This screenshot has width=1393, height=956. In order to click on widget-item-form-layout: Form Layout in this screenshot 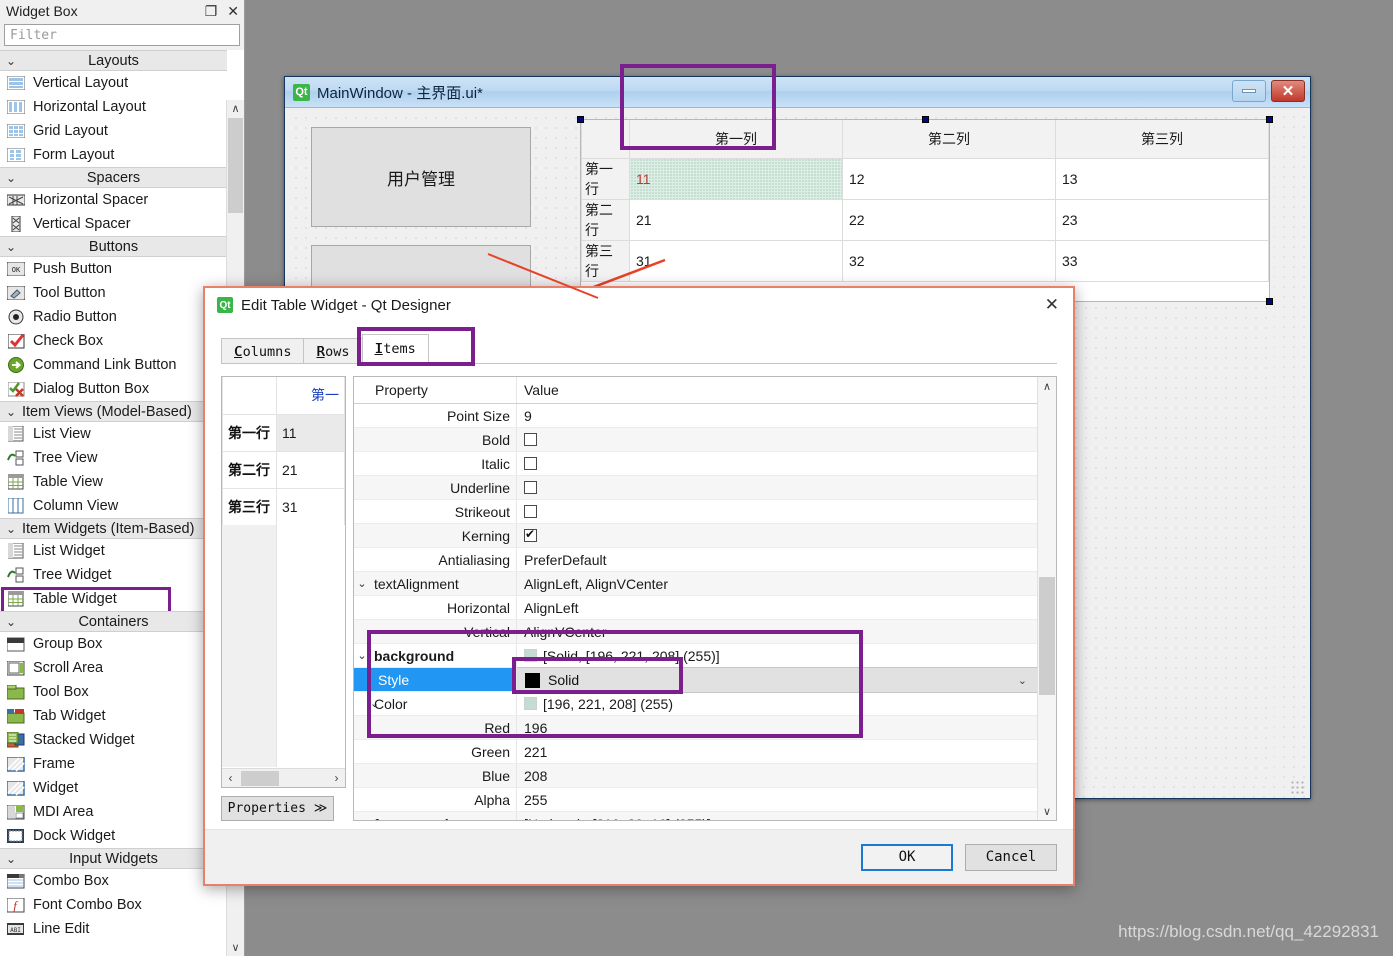, I will do `click(113, 155)`.